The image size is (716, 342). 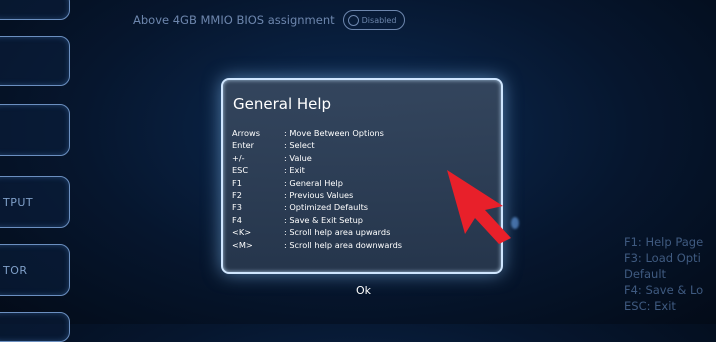 What do you see at coordinates (645, 274) in the screenshot?
I see `side-help-line: Default` at bounding box center [645, 274].